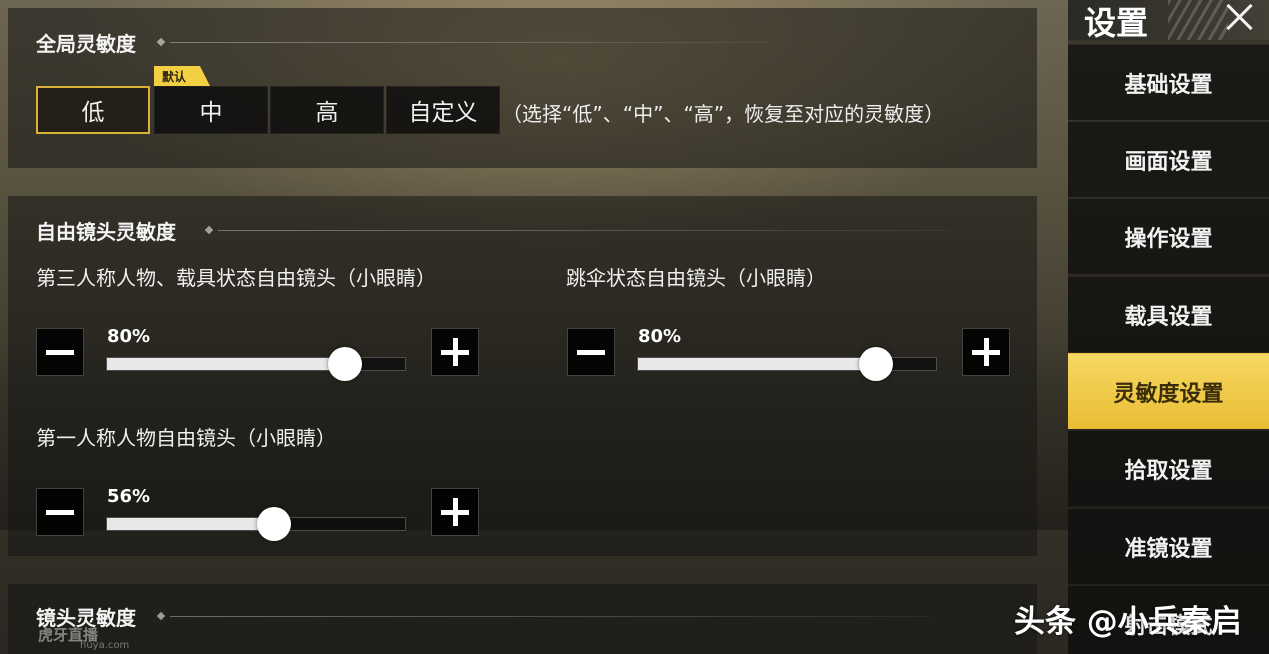  I want to click on global-sensitivity-title: 全局灵敏度, so click(86, 44).